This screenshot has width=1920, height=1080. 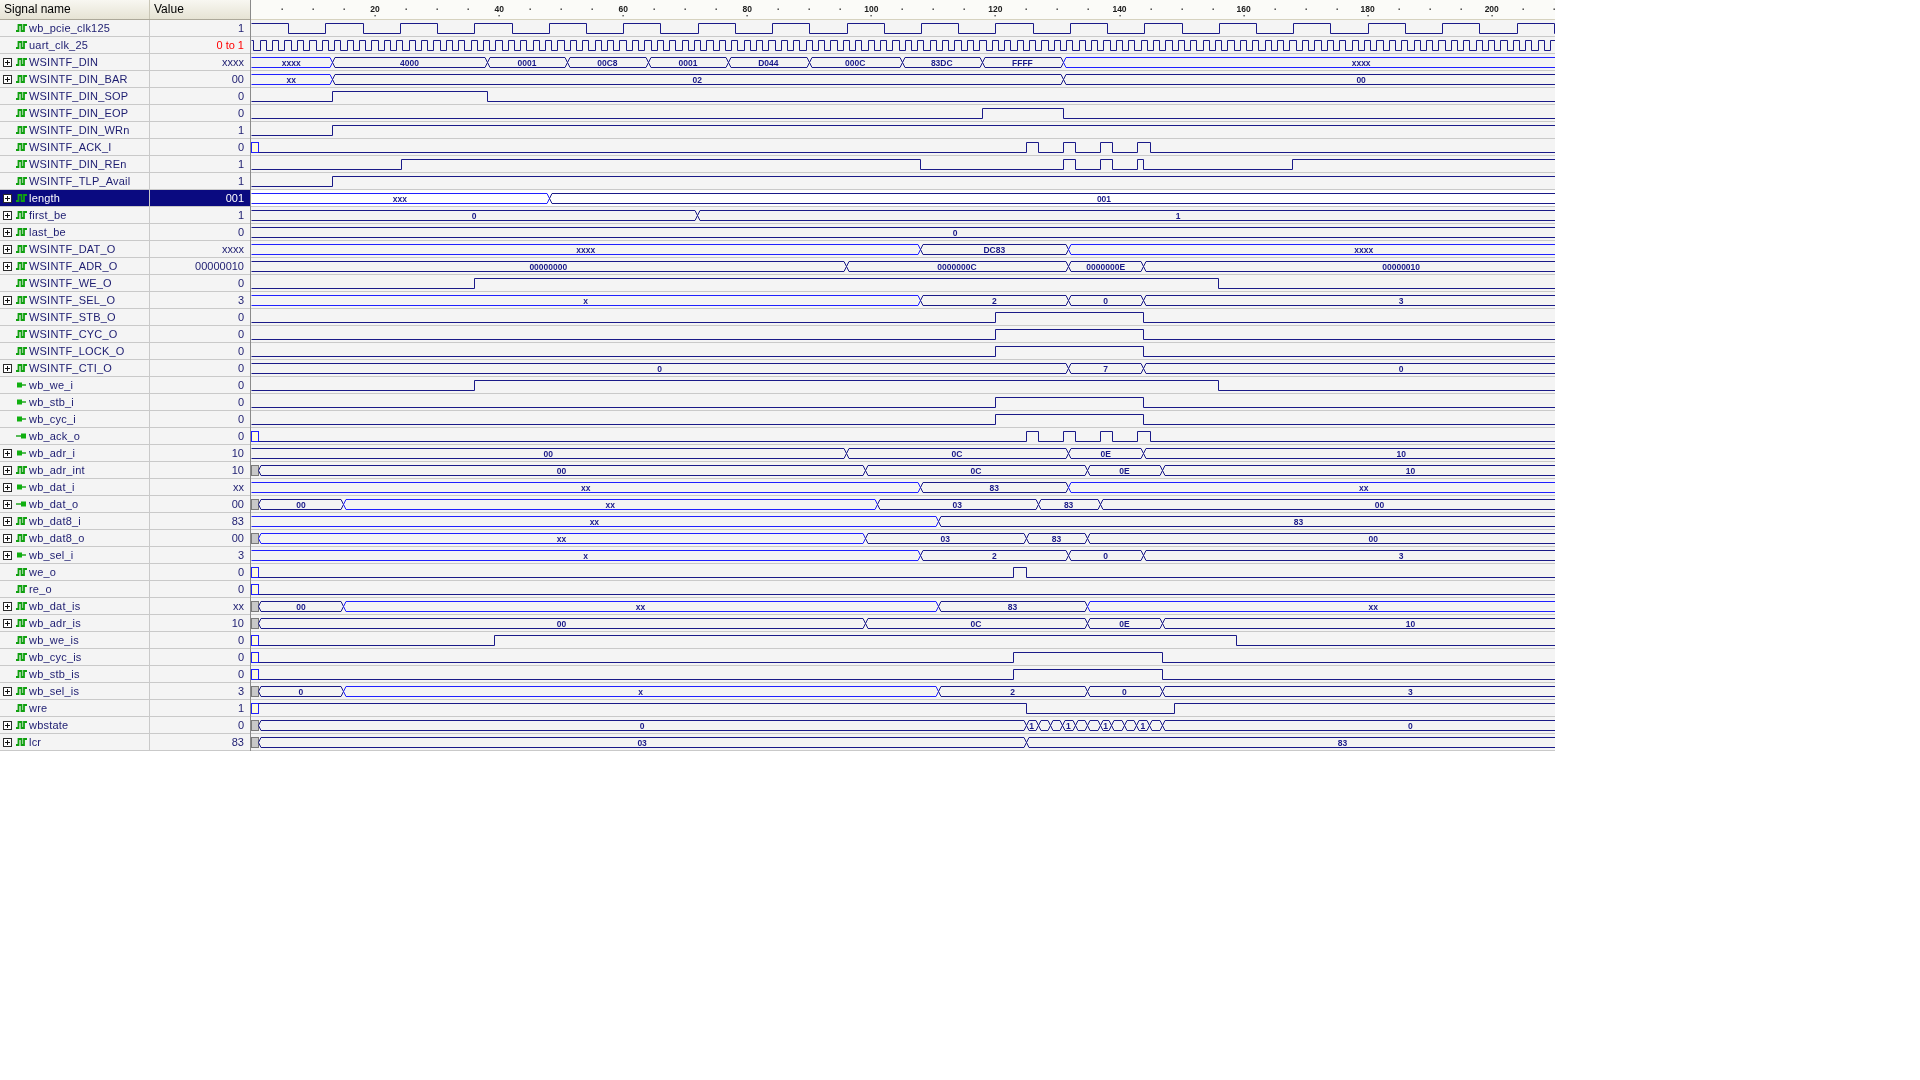 I want to click on signal-row: wb_we_is 0, so click(x=125, y=640).